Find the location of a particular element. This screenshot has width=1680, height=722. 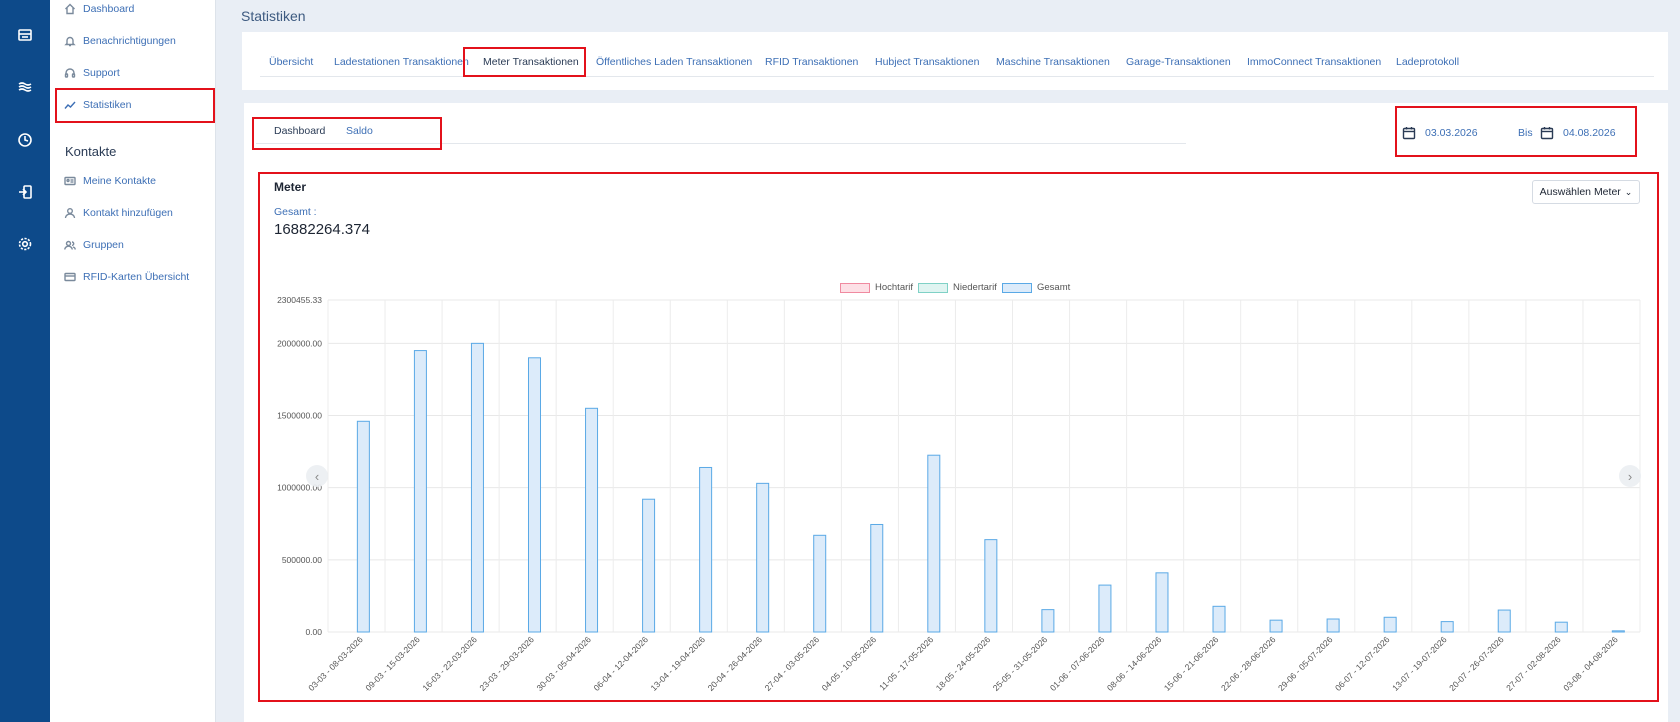

x-tick-label: 20-04 - 26-04-2026 is located at coordinates (735, 663).